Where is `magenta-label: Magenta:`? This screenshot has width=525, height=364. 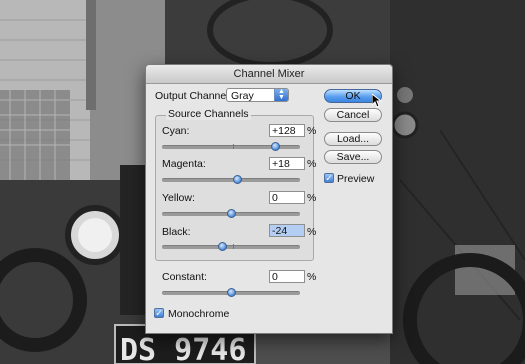
magenta-label: Magenta: is located at coordinates (184, 164).